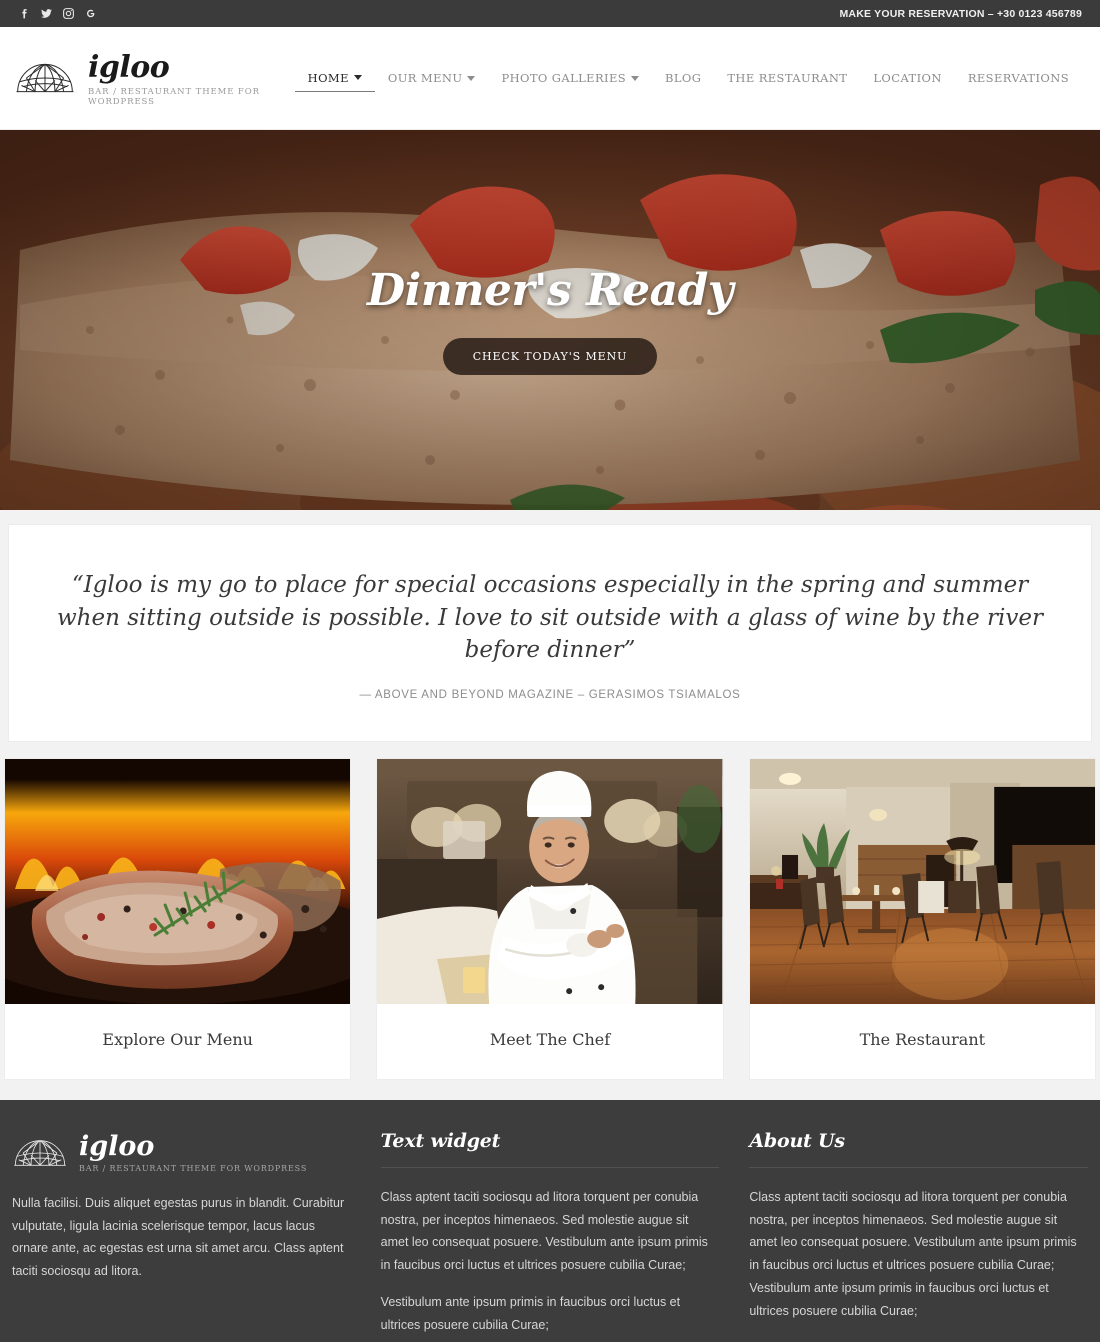 This screenshot has height=1342, width=1100. Describe the element at coordinates (425, 78) in the screenshot. I see `nav-label: OUR MENU` at that location.